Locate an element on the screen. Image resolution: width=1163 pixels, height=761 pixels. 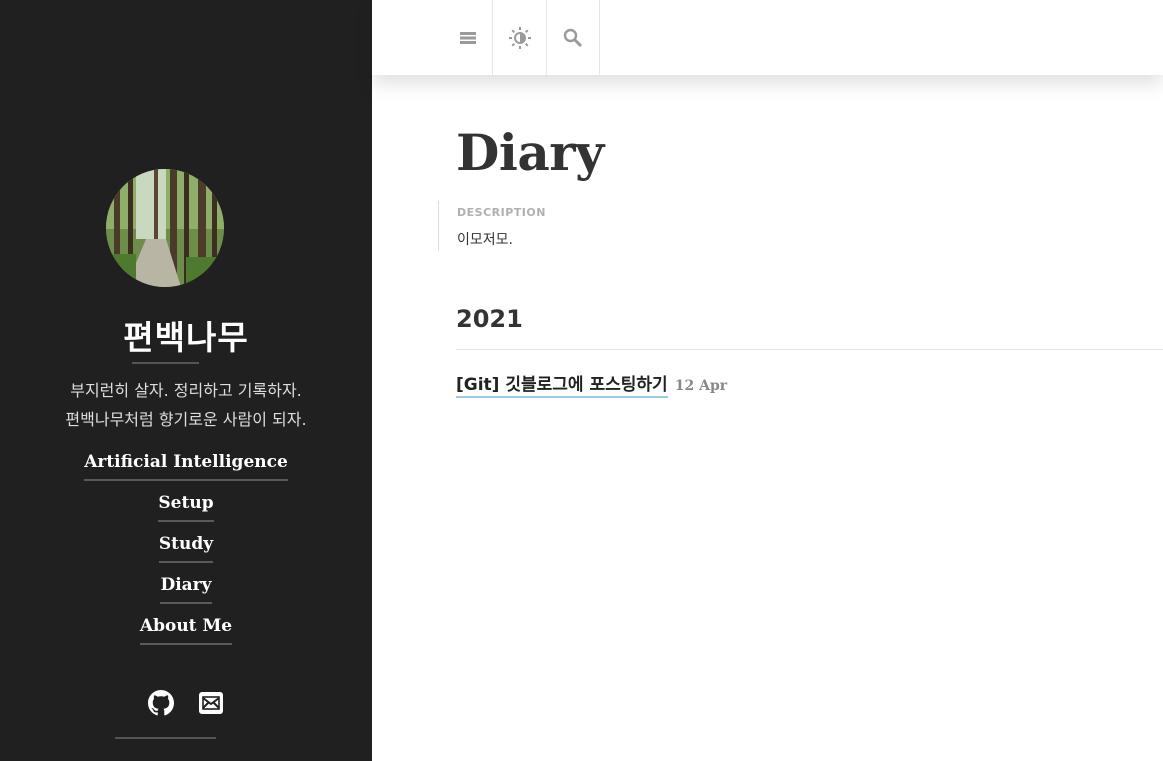
post-list-item: [Git] 깃블로그에 포스팅하기 12 Apr is located at coordinates (592, 384).